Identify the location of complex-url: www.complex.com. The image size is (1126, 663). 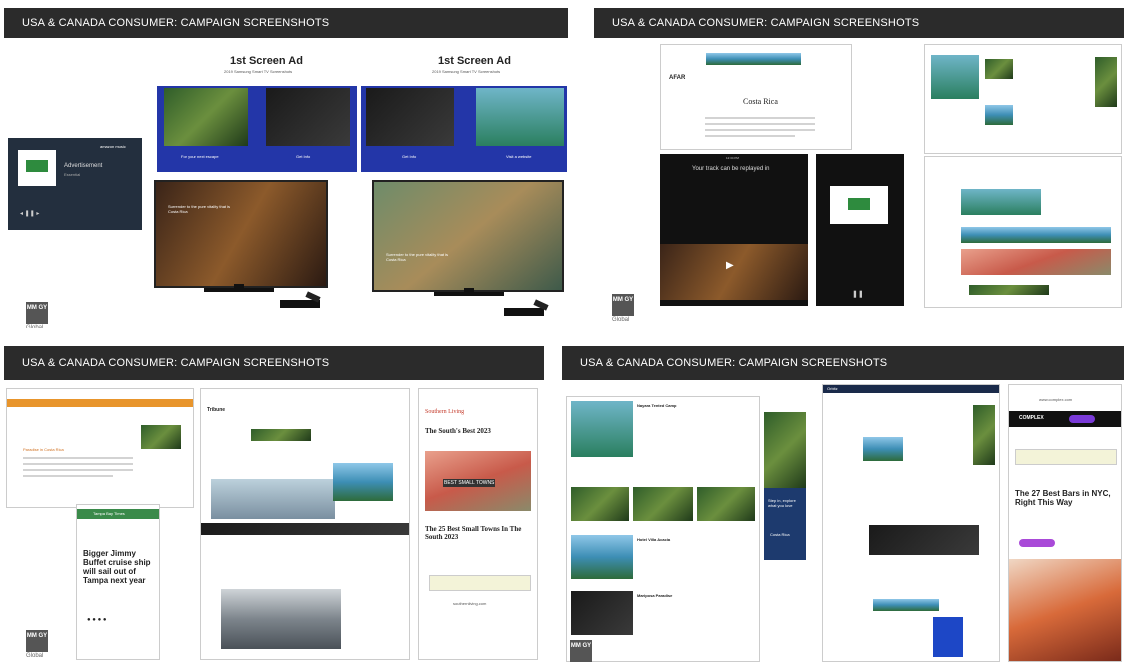
(1056, 399).